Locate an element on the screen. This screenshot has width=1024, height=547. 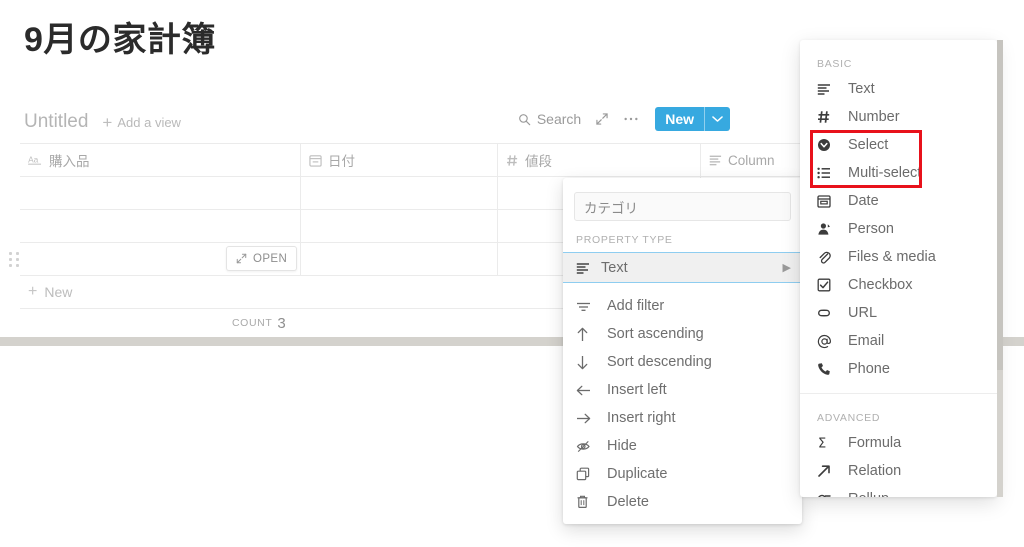
menu-item-sort-ascending: Sort ascending is located at coordinates (682, 334).